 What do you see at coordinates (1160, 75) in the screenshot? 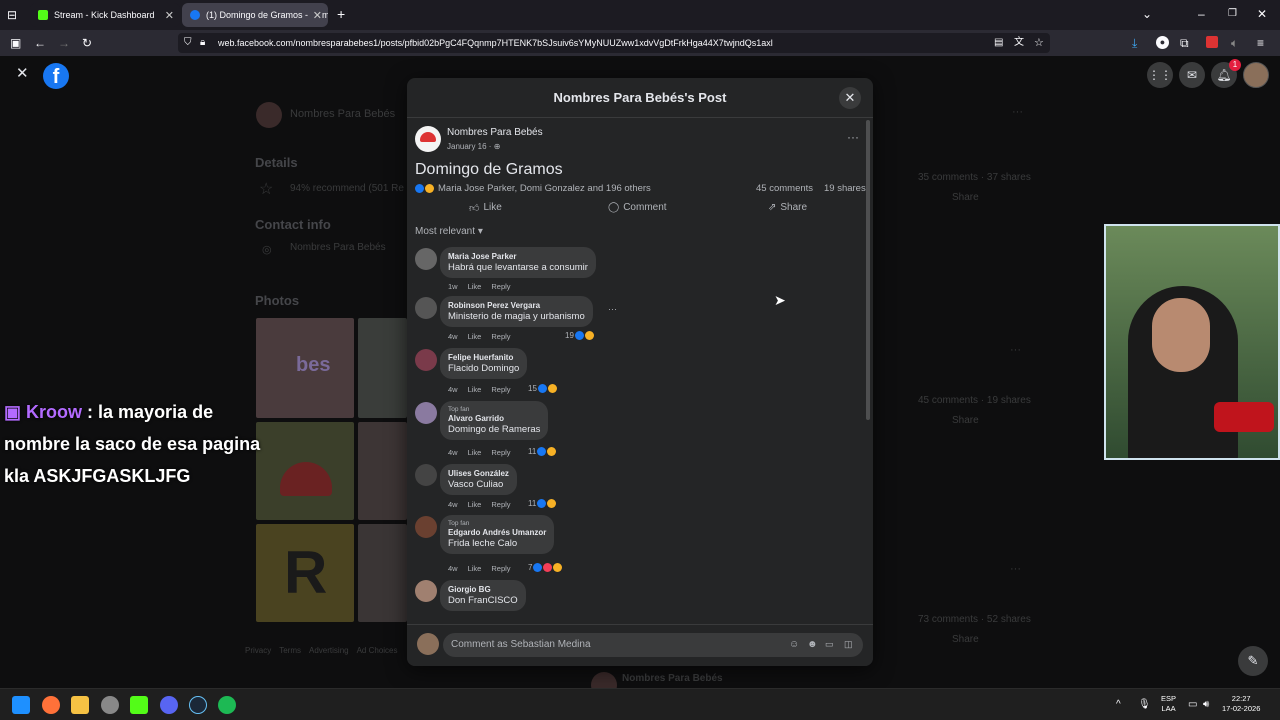
I see `menu-grid-icon: ⋮⋮` at bounding box center [1160, 75].